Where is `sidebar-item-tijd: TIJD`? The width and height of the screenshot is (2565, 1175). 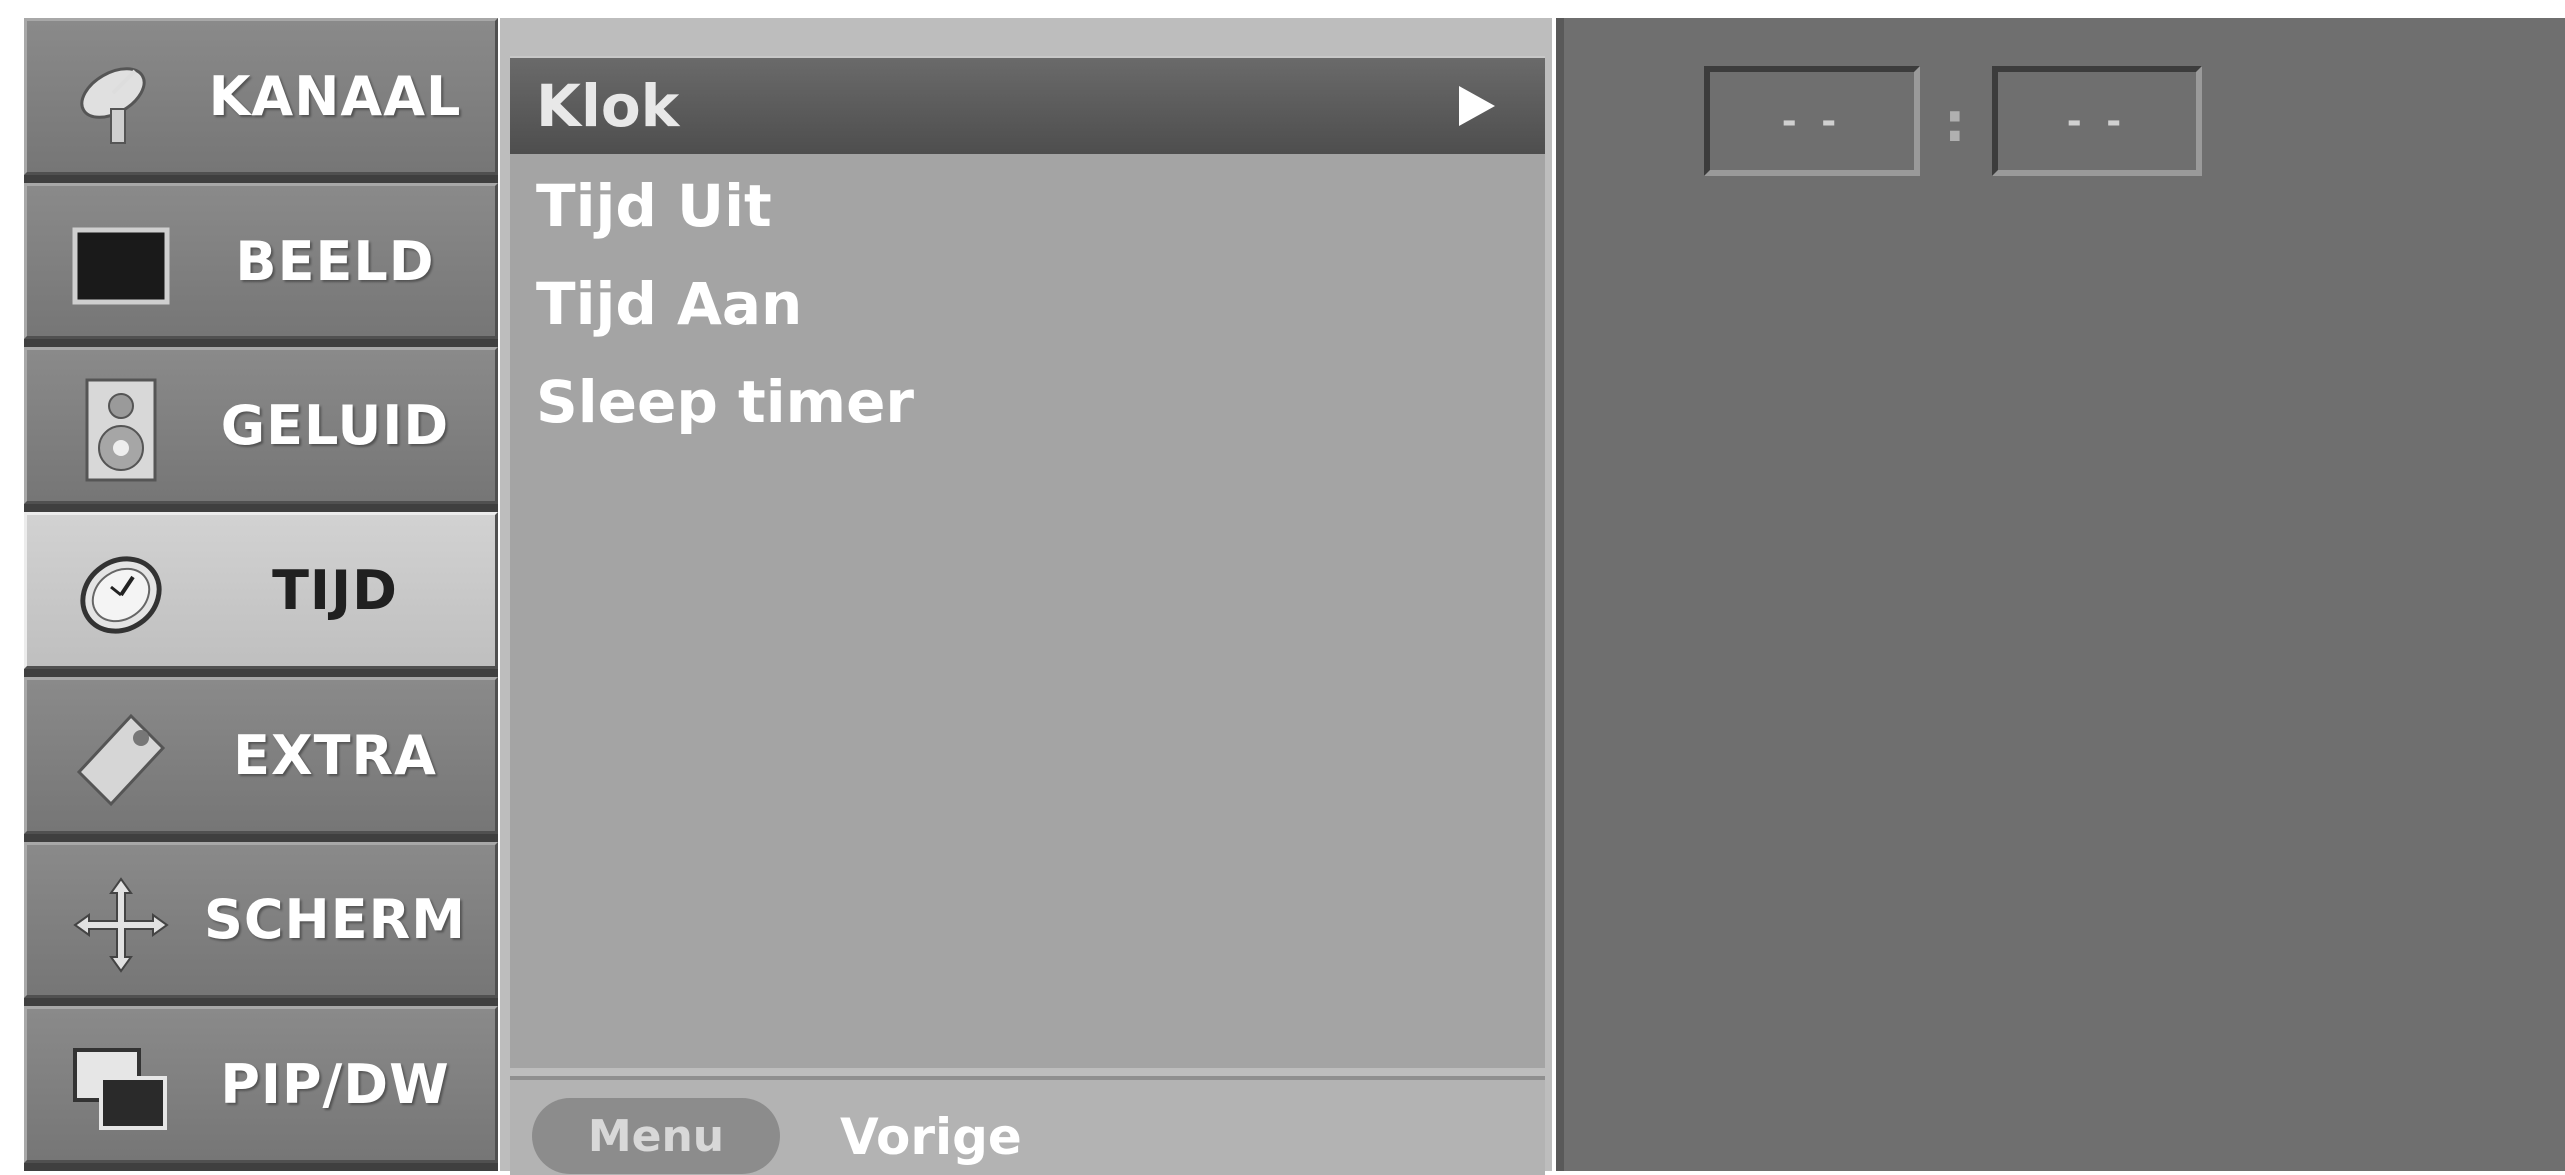 sidebar-item-tijd: TIJD is located at coordinates (261, 590).